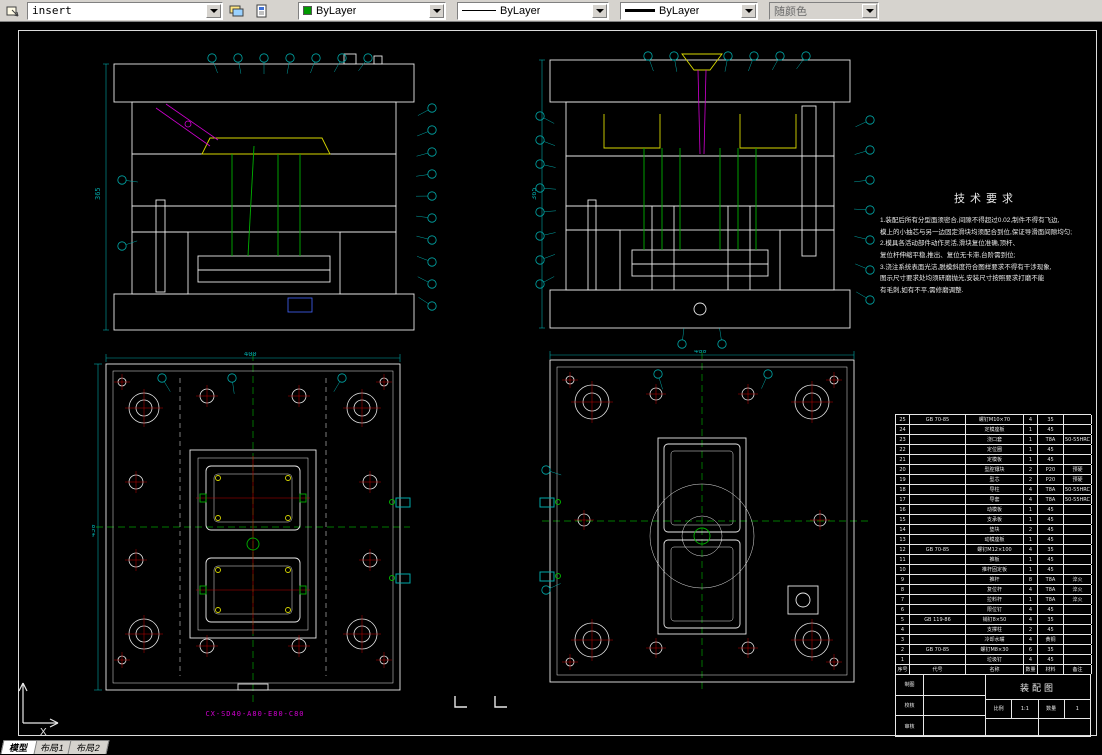 This screenshot has width=1102, height=755. Describe the element at coordinates (551, 746) in the screenshot. I see `statusbar: 模型布局1布局2` at that location.